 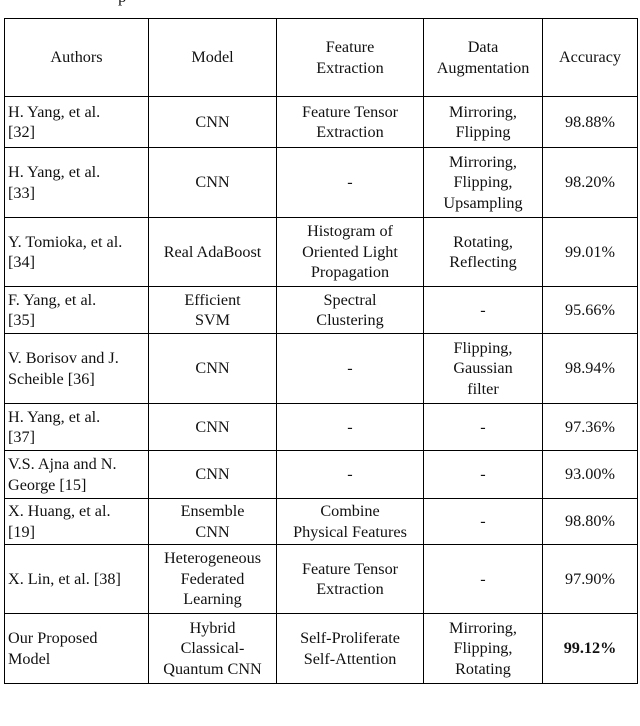 I want to click on column-header-accuracy: Accuracy, so click(x=590, y=57).